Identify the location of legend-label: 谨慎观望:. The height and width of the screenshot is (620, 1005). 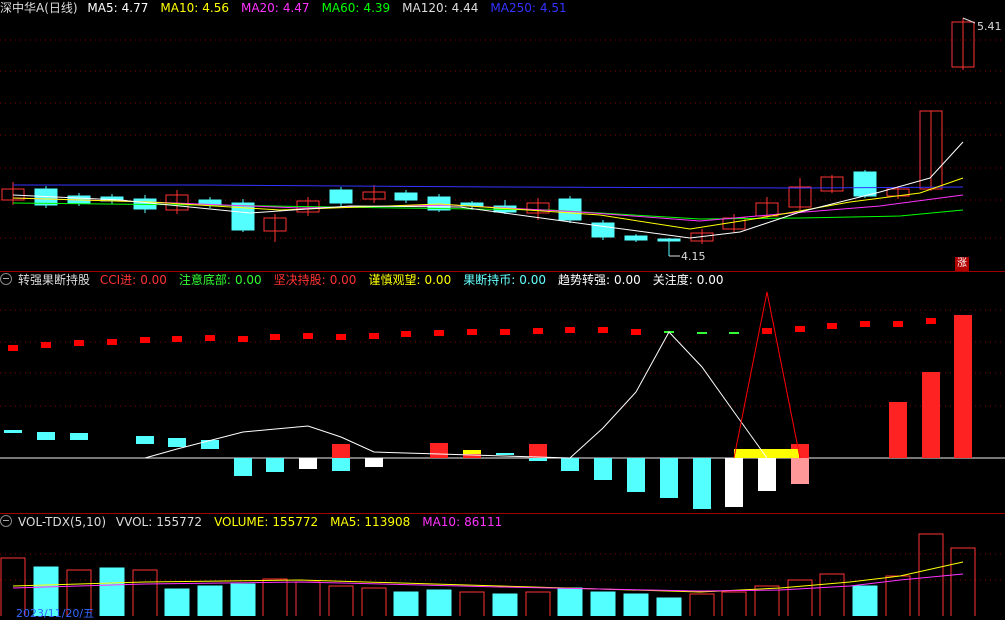
(394, 280).